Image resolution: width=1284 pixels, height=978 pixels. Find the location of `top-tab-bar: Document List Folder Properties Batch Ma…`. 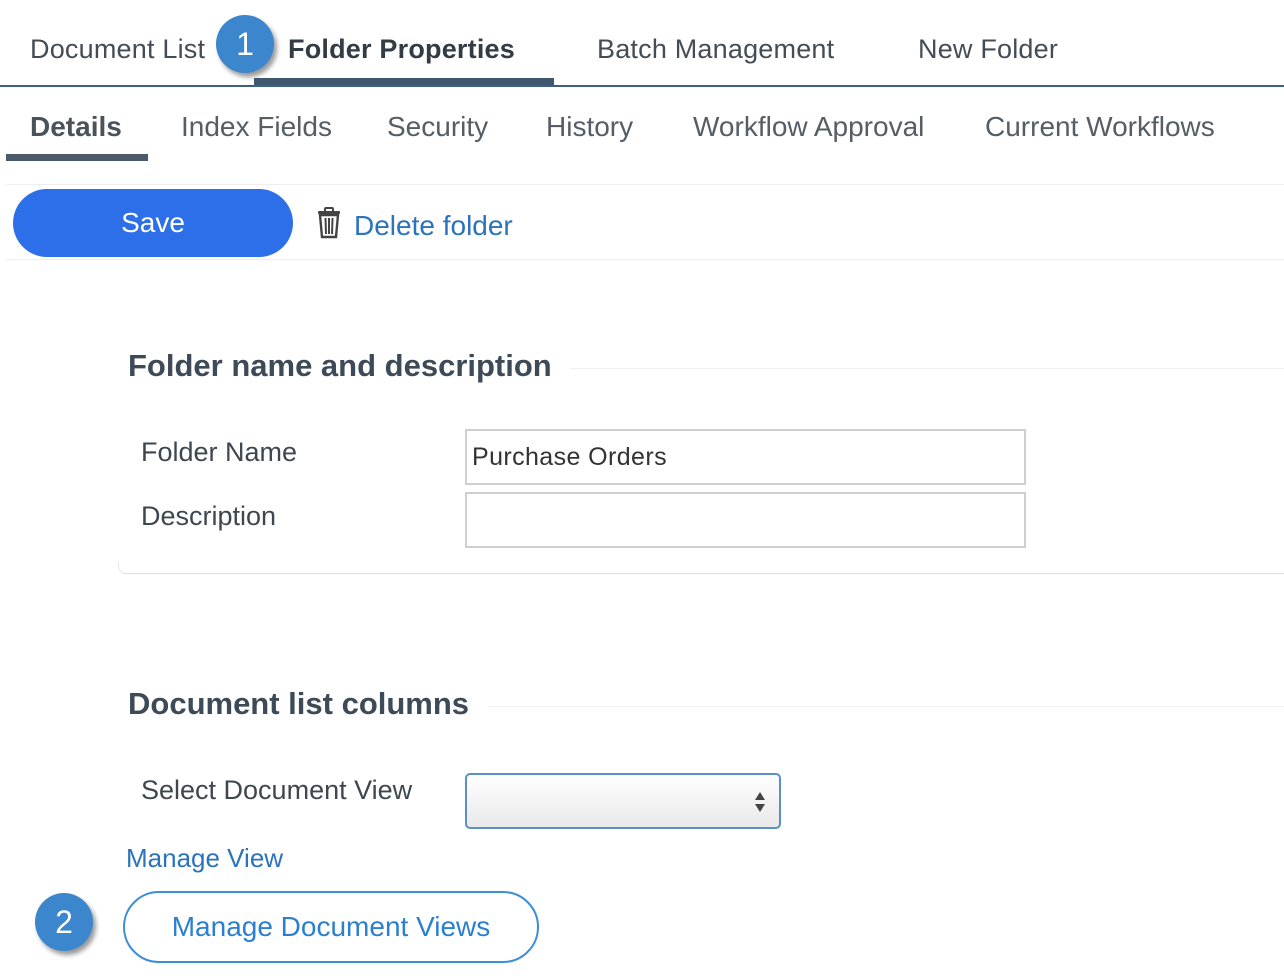

top-tab-bar: Document List Folder Properties Batch Ma… is located at coordinates (642, 43).